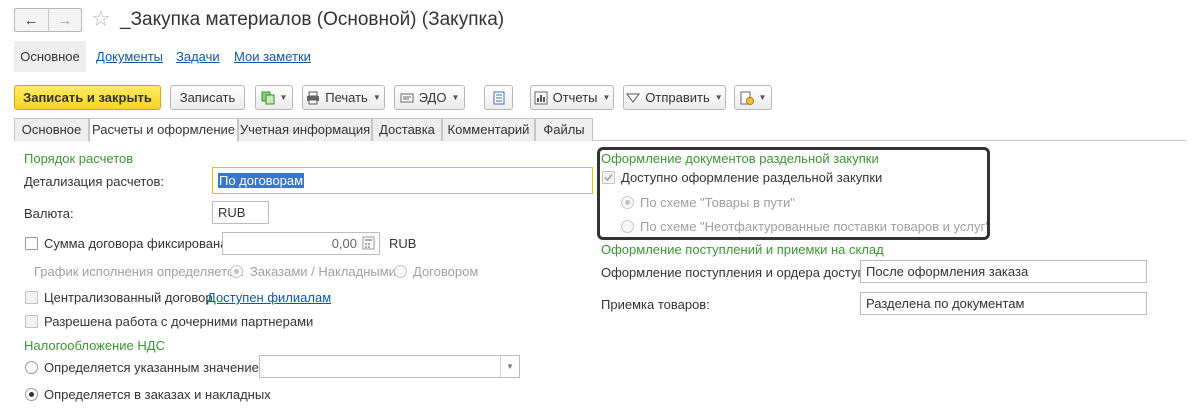 This screenshot has height=408, width=1200. What do you see at coordinates (139, 271) in the screenshot?
I see `schedule-label: График исполнения определяется:` at bounding box center [139, 271].